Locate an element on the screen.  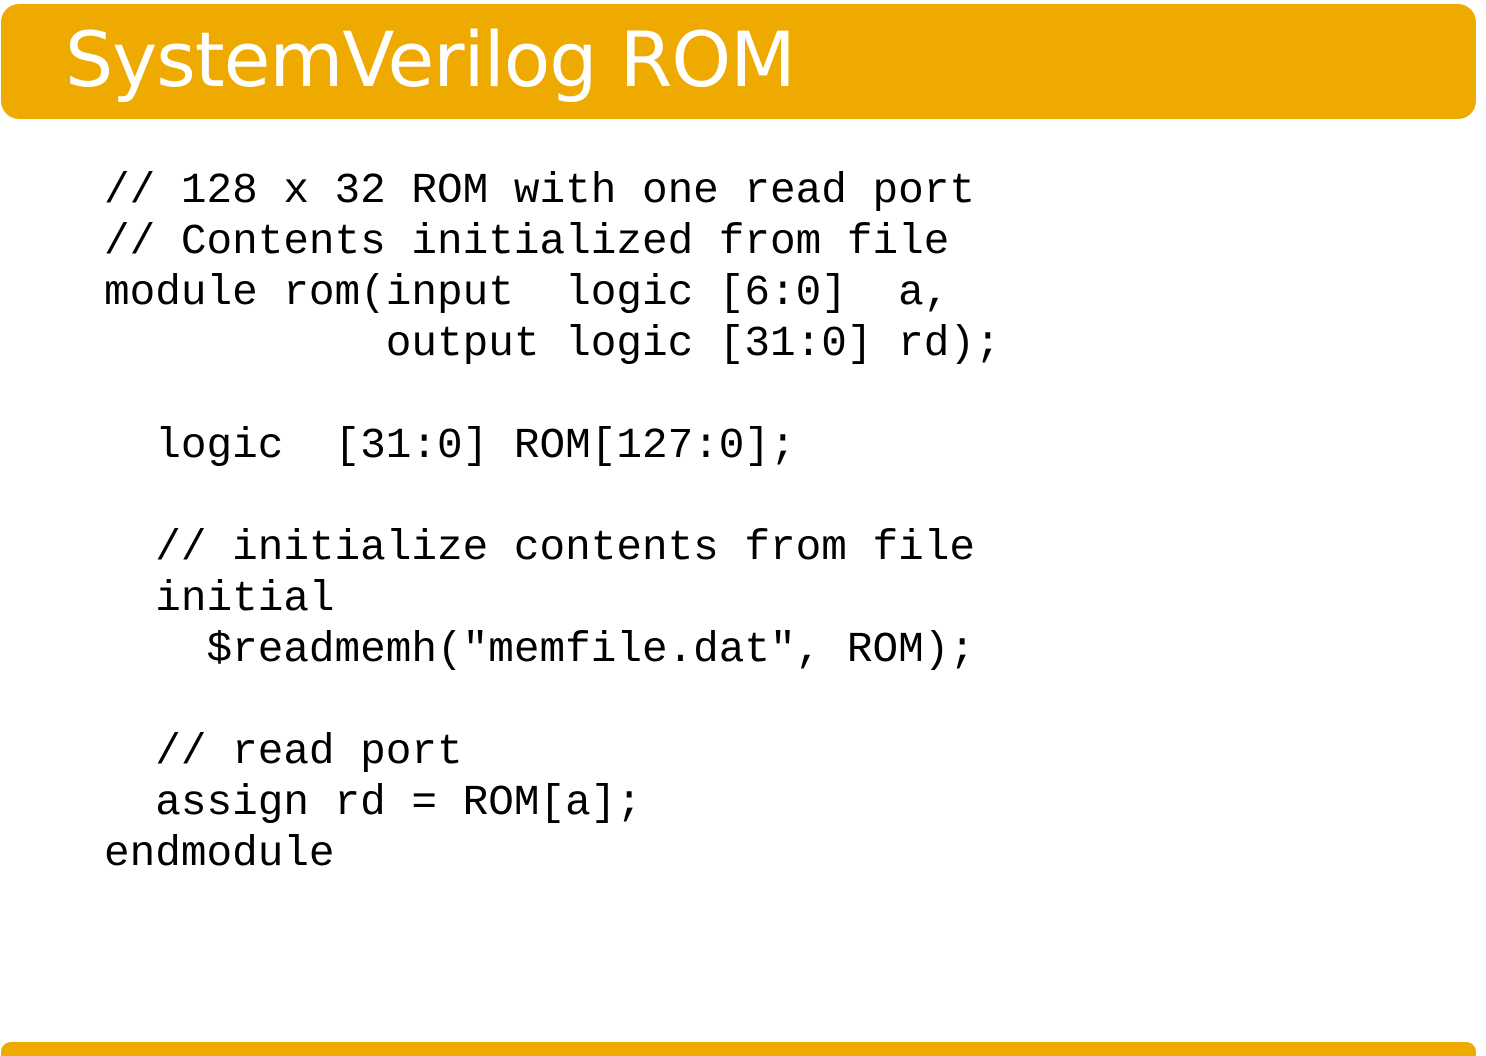
code-line: initial is located at coordinates (219, 598).